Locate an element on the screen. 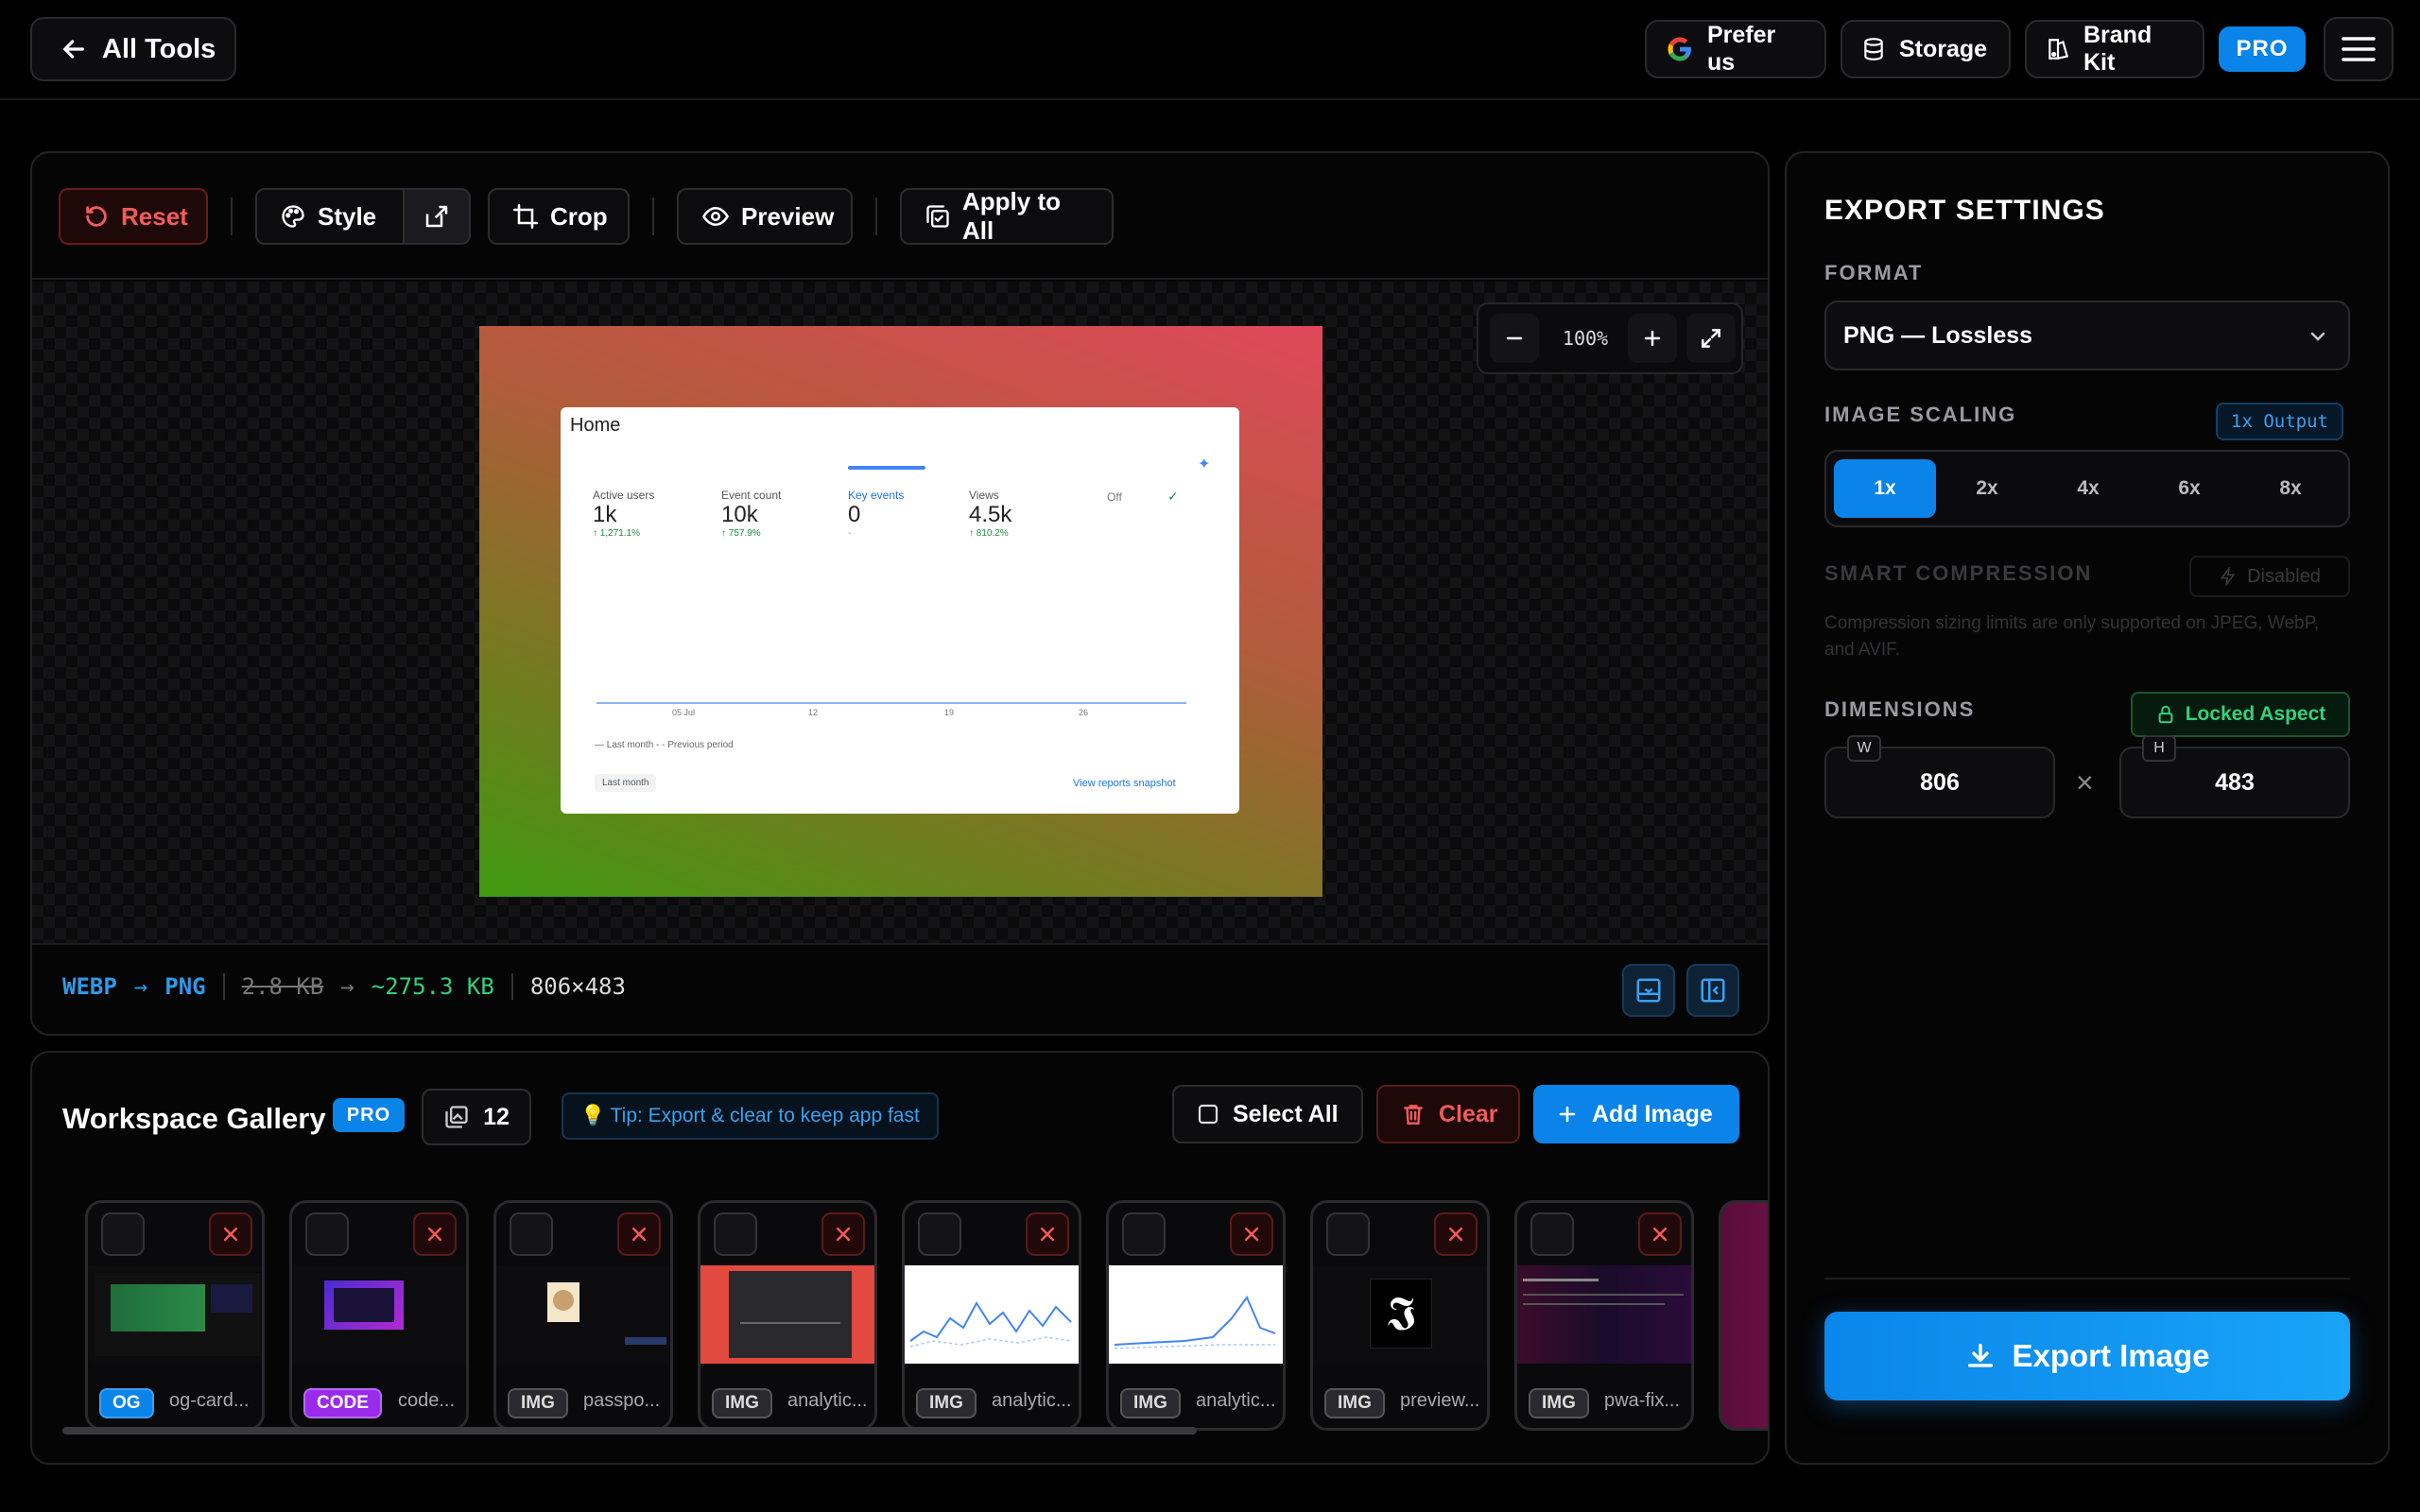  all-tools-button: All Tools is located at coordinates (133, 49).